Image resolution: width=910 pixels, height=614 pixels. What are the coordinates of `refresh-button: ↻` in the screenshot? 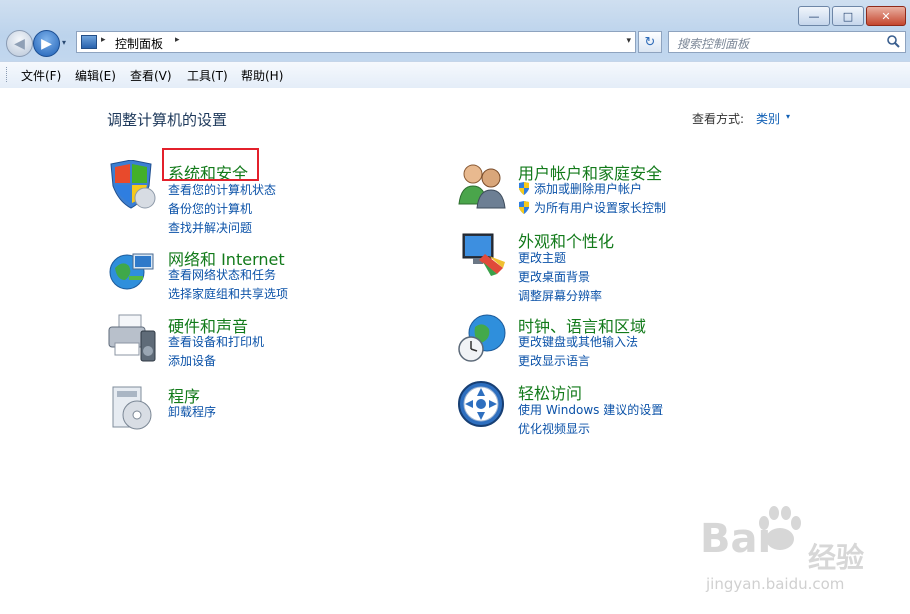 It's located at (650, 42).